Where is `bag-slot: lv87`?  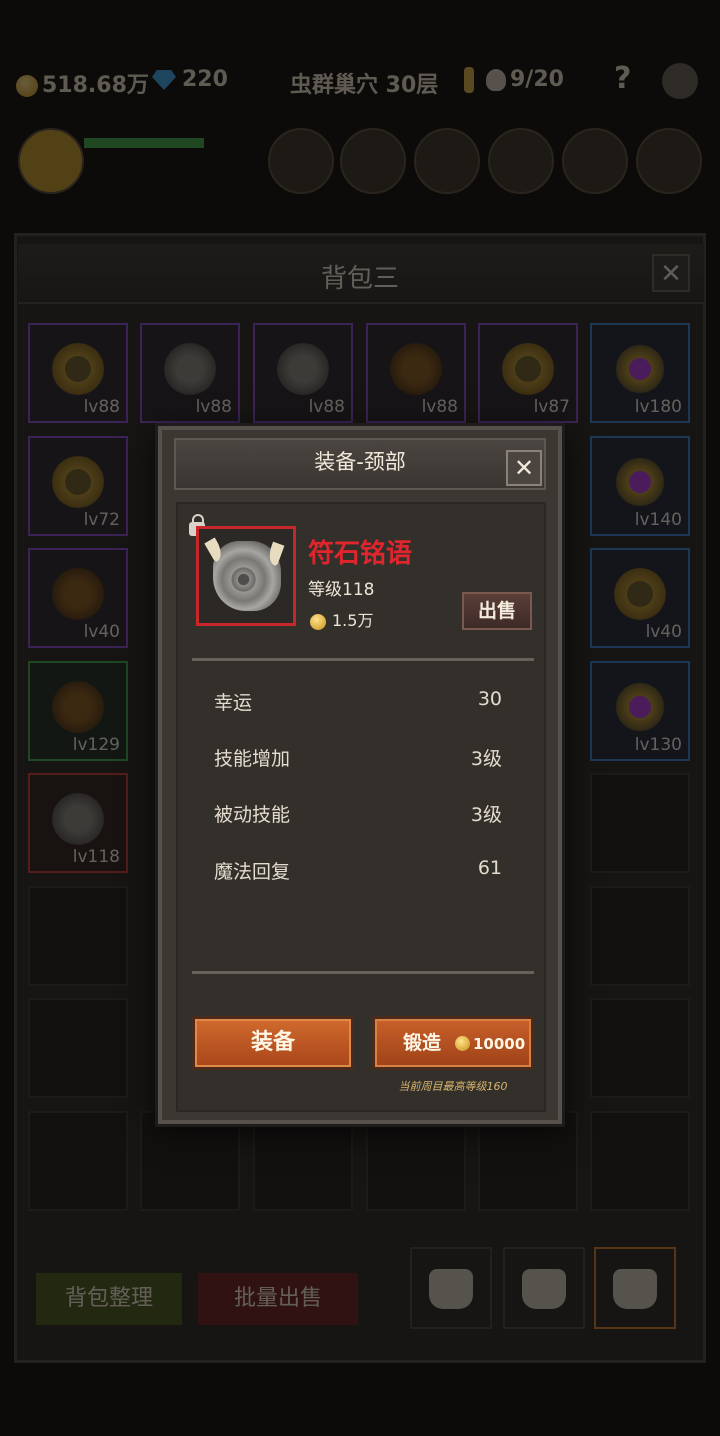
bag-slot: lv87 is located at coordinates (528, 373).